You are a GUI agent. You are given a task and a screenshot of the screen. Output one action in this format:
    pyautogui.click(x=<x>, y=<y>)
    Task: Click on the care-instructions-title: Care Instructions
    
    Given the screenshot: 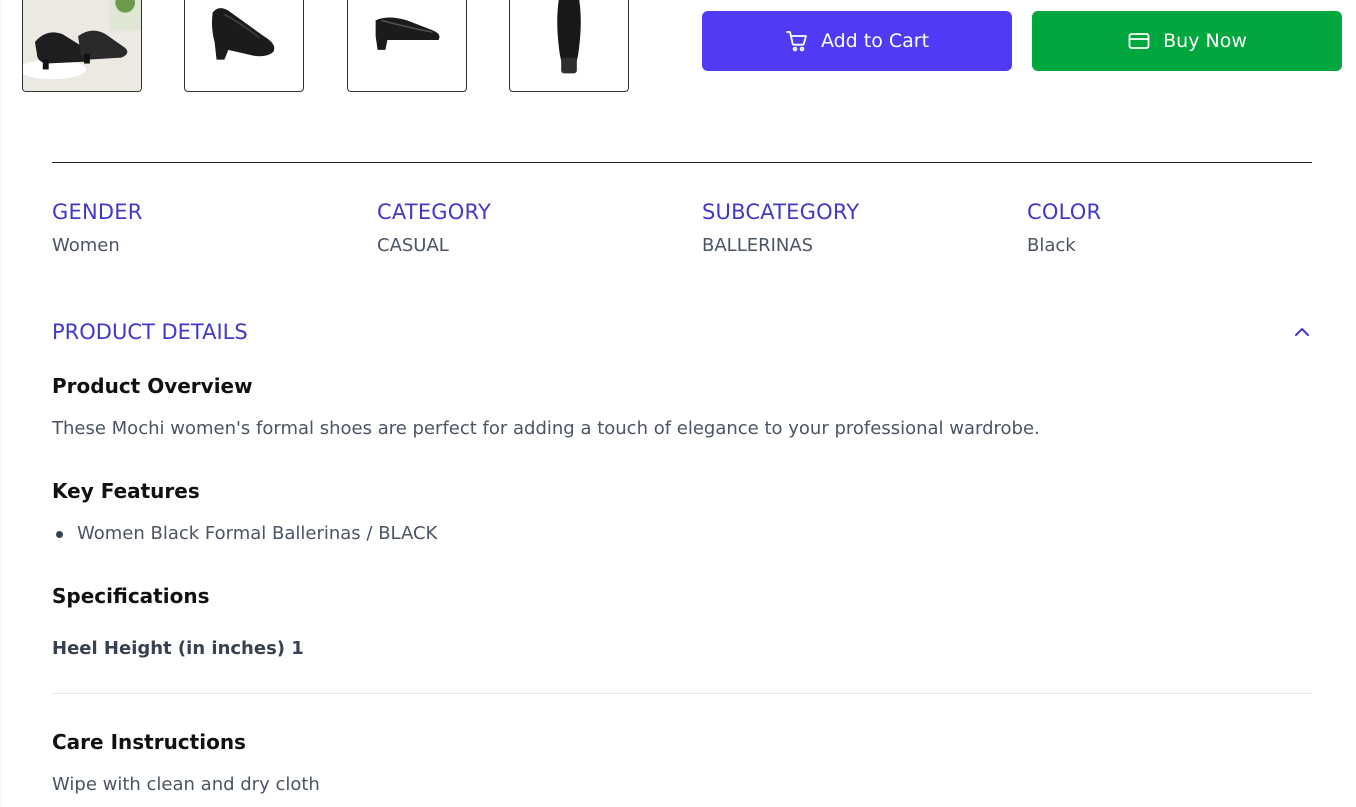 What is the action you would take?
    pyautogui.click(x=149, y=742)
    